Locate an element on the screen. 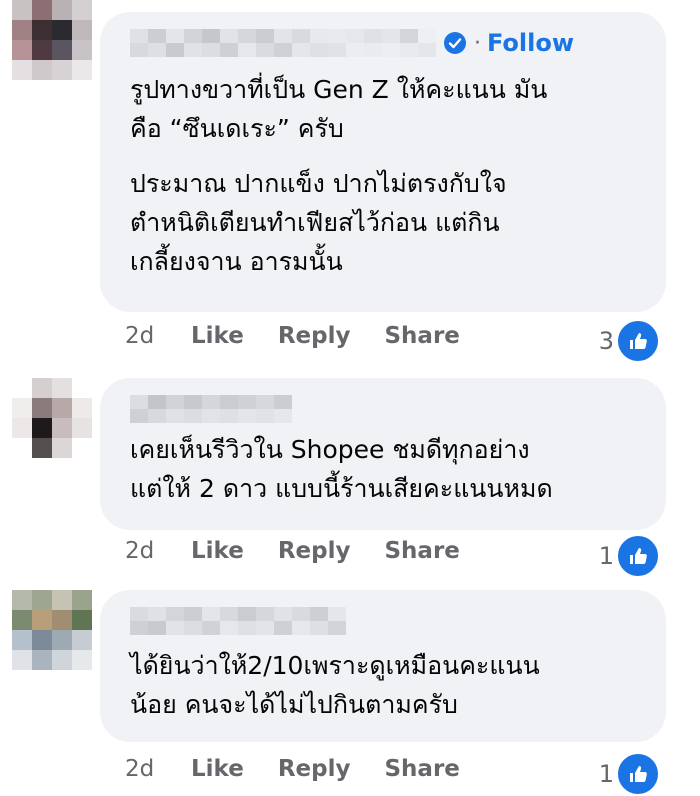  author-row: · Follow is located at coordinates (352, 43).